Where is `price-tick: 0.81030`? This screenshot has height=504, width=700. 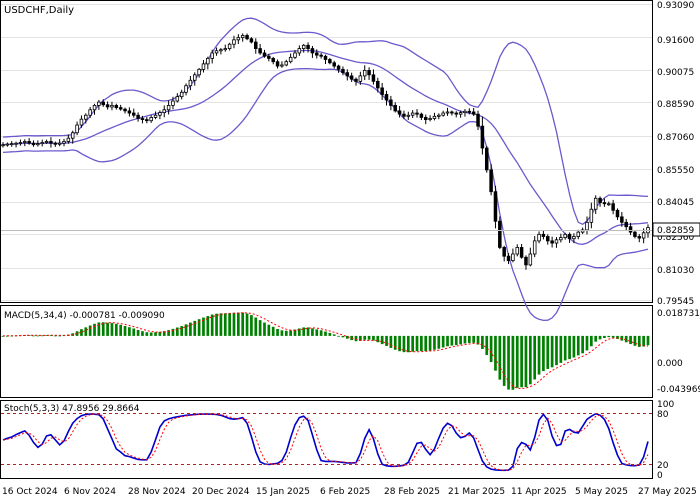 price-tick: 0.81030 is located at coordinates (675, 271).